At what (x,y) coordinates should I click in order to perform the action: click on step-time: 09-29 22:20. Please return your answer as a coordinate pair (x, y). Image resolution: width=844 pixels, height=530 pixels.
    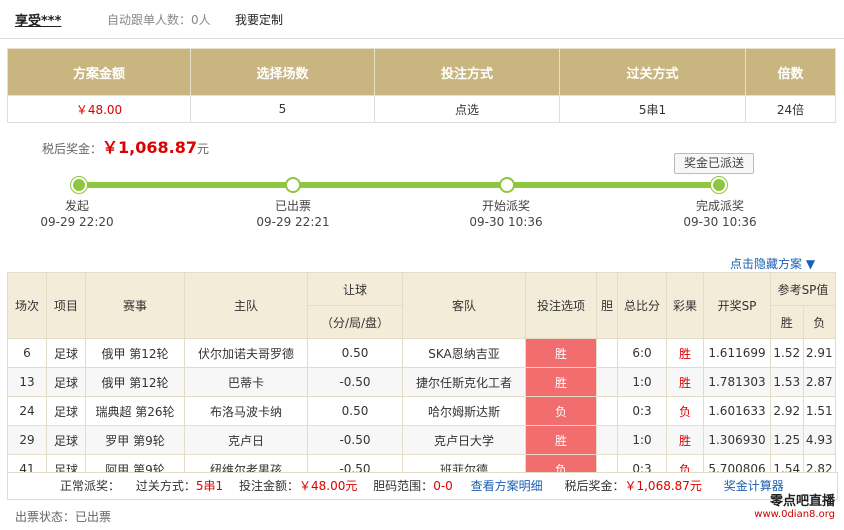
    Looking at the image, I should click on (77, 222).